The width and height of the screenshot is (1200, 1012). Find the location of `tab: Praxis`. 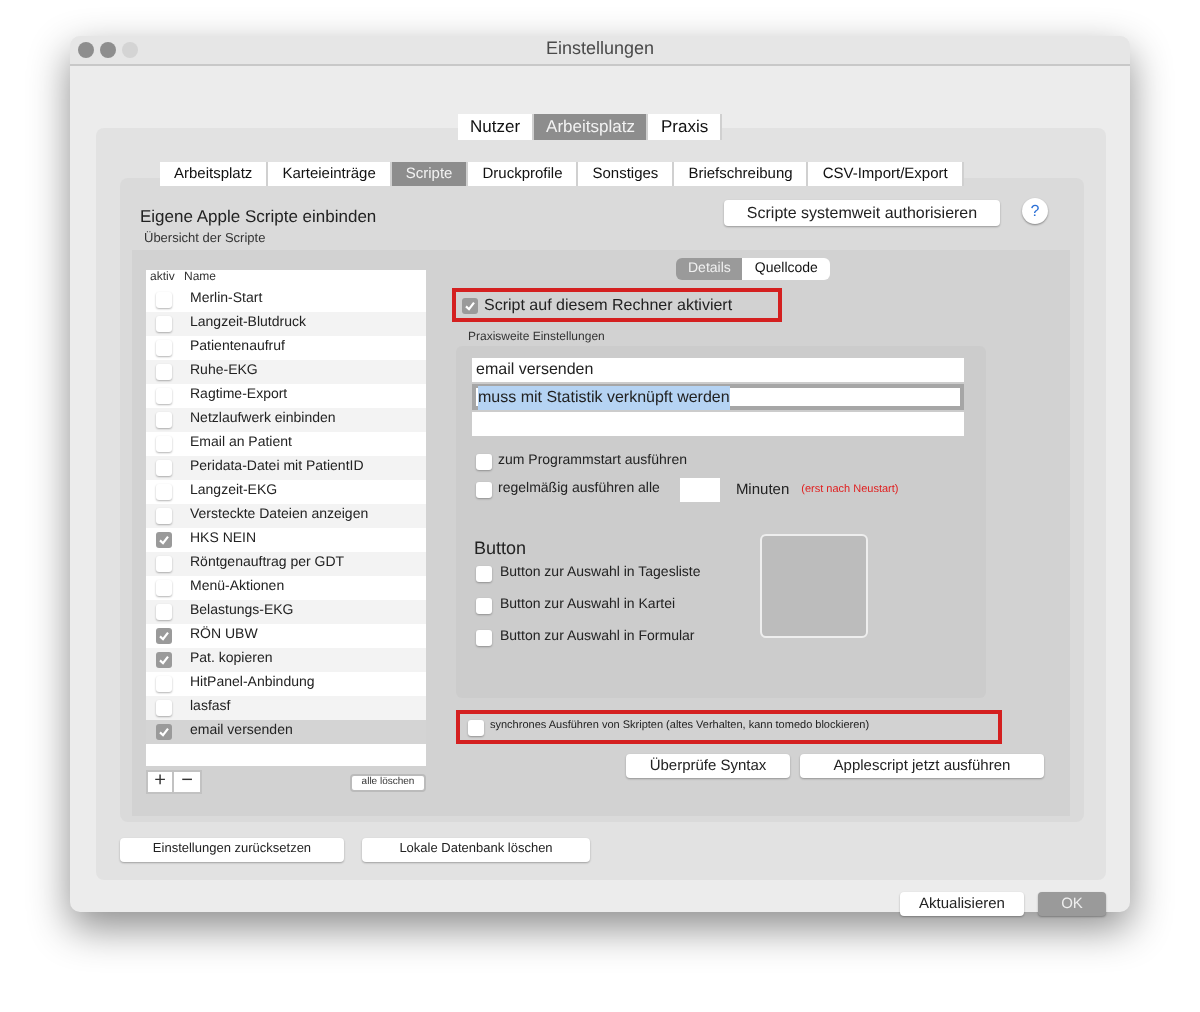

tab: Praxis is located at coordinates (685, 127).